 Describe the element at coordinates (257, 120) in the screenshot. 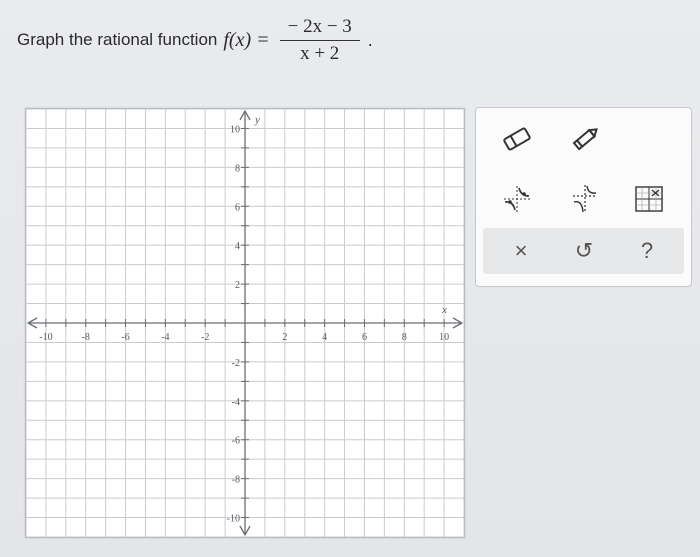

I see `y-axis-label: y` at that location.